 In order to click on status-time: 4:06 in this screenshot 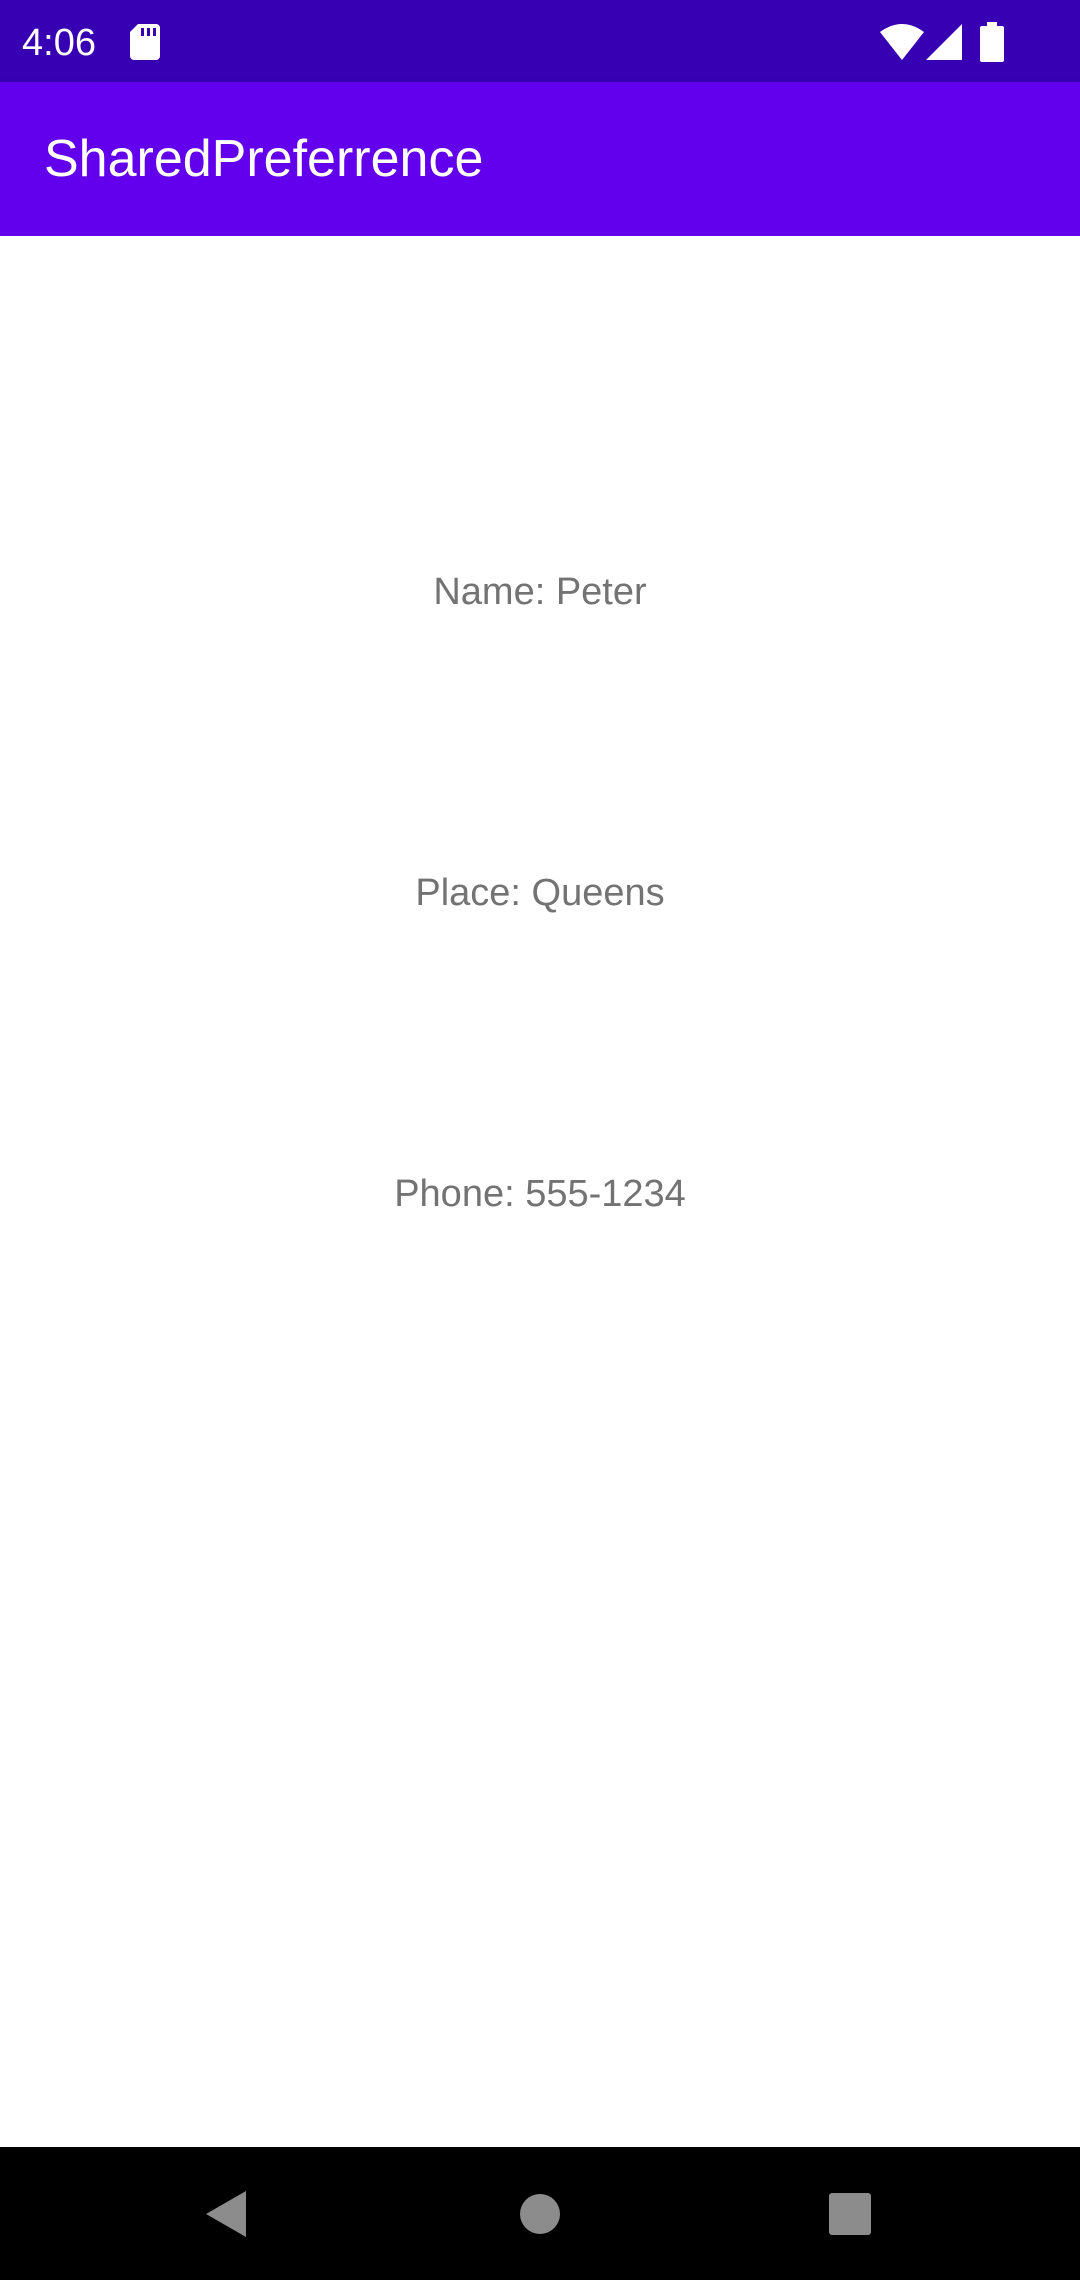, I will do `click(59, 43)`.